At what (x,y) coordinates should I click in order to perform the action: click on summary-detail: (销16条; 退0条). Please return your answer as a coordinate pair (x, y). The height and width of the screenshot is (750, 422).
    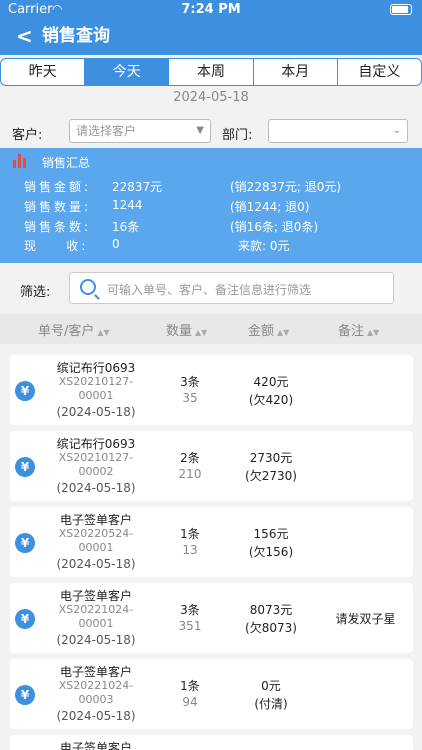
    Looking at the image, I should click on (274, 227).